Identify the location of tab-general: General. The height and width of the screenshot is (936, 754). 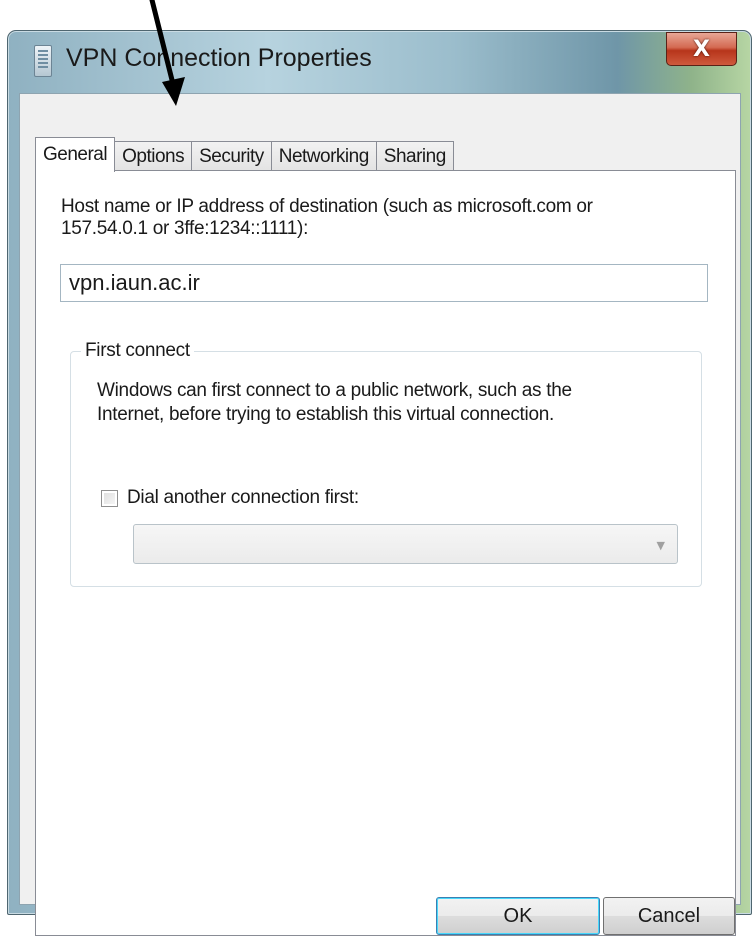
(75, 154).